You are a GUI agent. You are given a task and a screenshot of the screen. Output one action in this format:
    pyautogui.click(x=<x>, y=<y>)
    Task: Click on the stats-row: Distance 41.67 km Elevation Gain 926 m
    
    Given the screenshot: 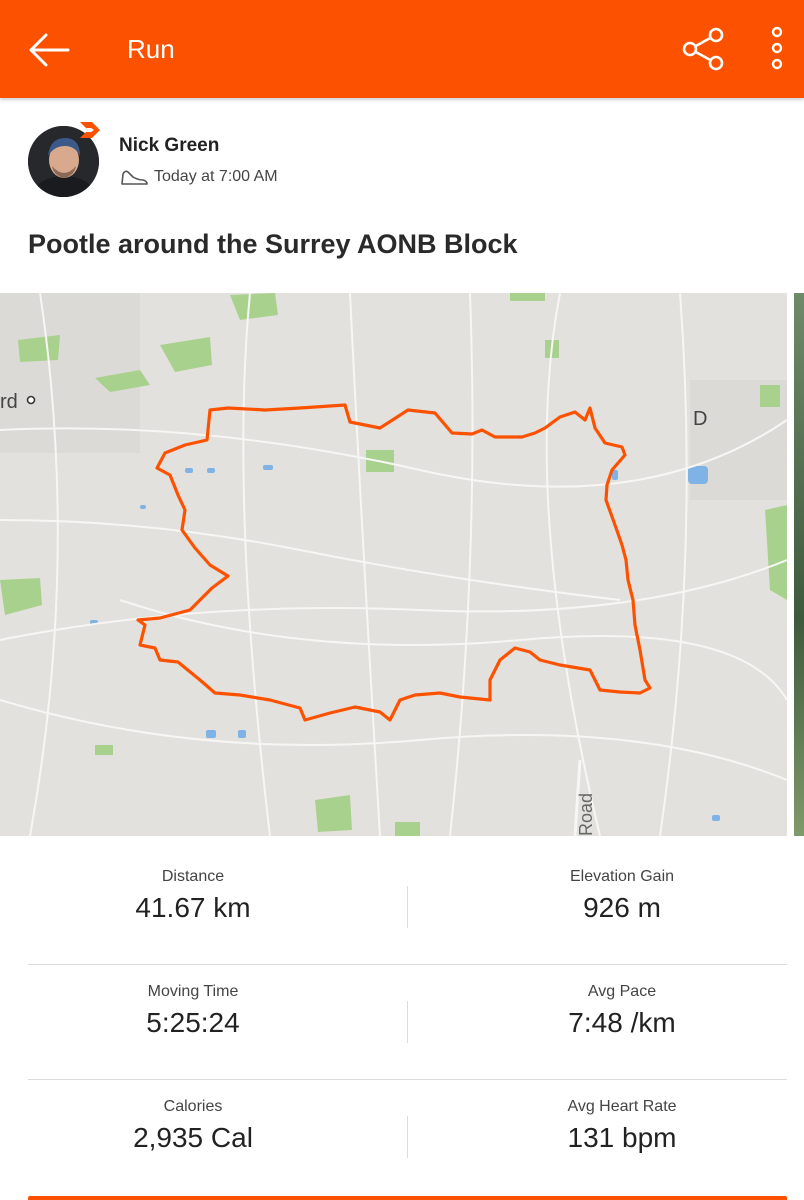 What is the action you would take?
    pyautogui.click(x=407, y=907)
    